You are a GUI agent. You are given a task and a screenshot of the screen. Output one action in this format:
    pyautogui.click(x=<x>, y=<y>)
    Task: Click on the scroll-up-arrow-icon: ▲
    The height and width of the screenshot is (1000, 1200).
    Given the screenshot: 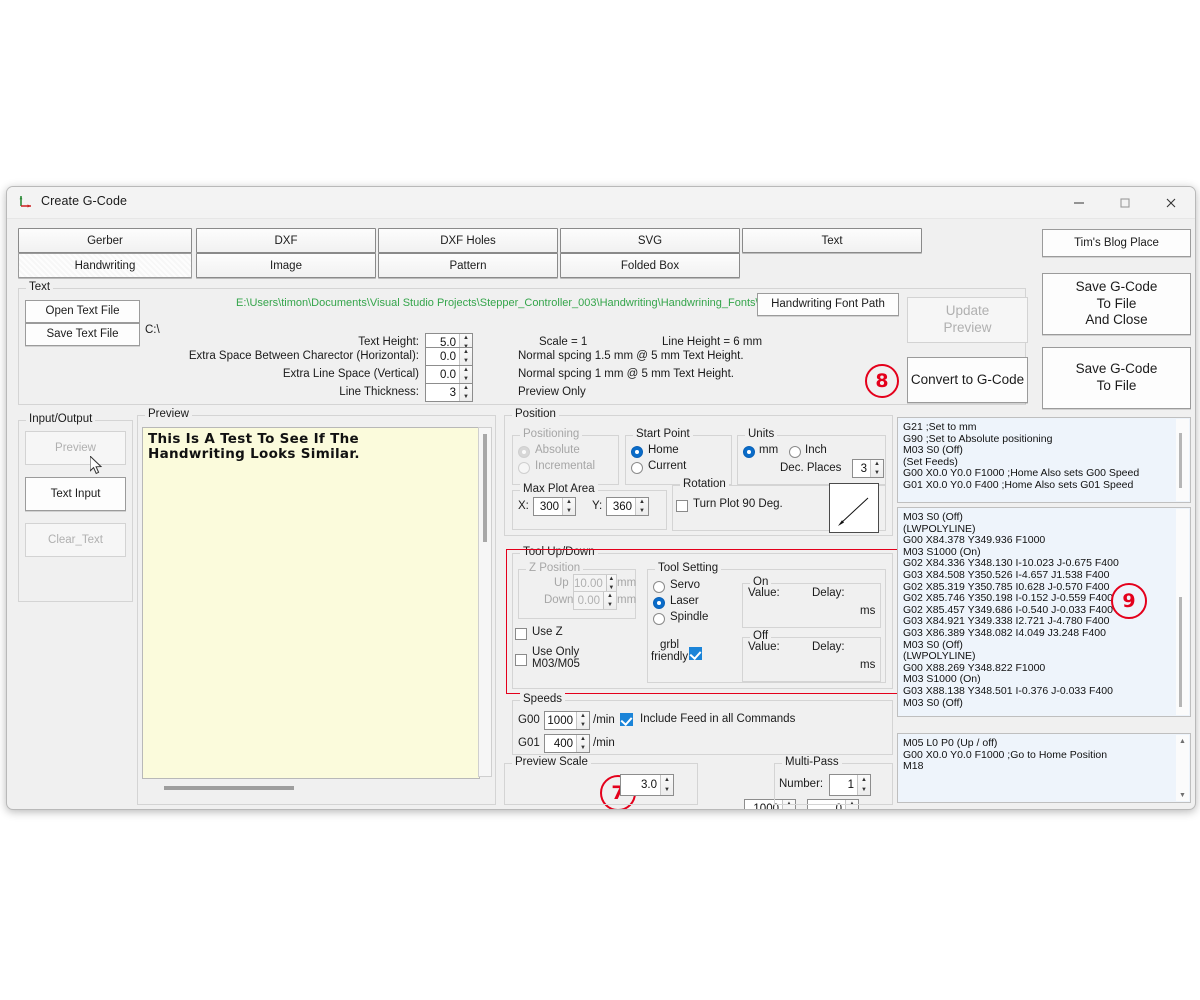 What is the action you would take?
    pyautogui.click(x=1182, y=741)
    